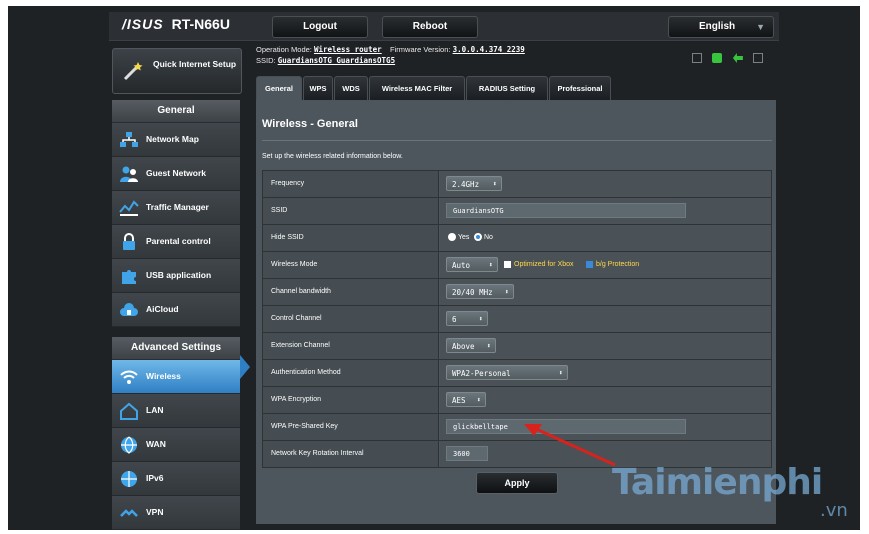 This screenshot has width=869, height=534. I want to click on sidebar-item-label: AiCloud, so click(162, 309).